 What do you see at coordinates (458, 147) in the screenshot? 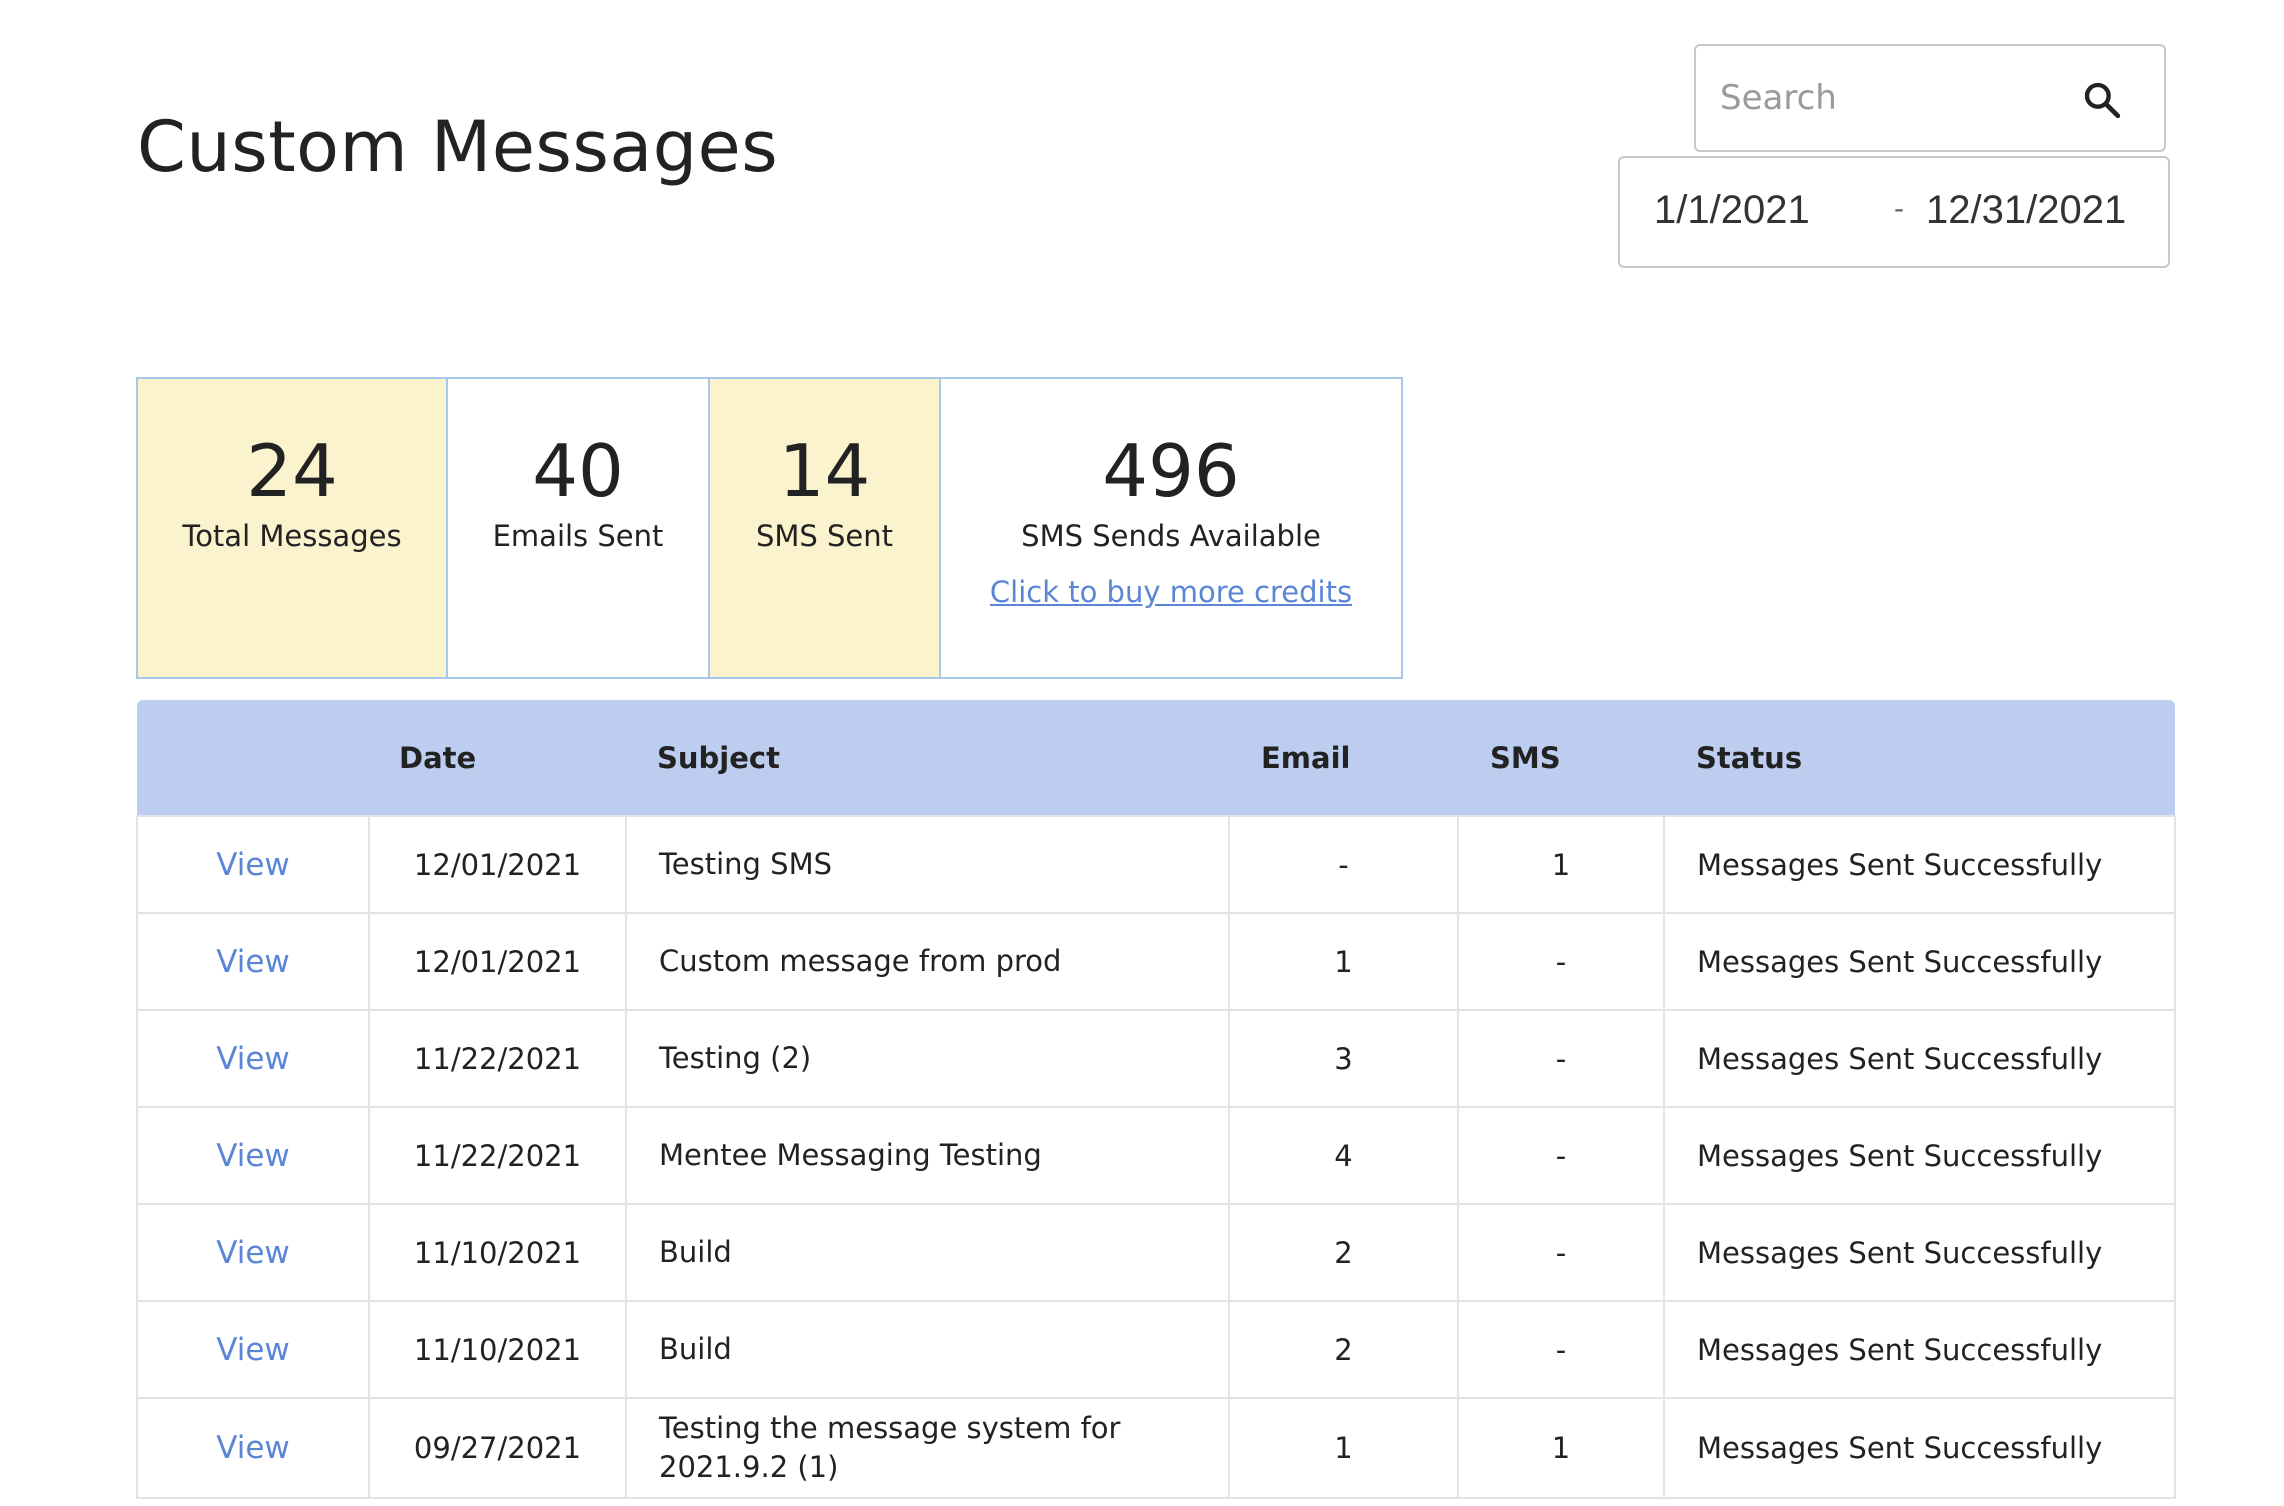
I see `page-title: Custom Messages` at bounding box center [458, 147].